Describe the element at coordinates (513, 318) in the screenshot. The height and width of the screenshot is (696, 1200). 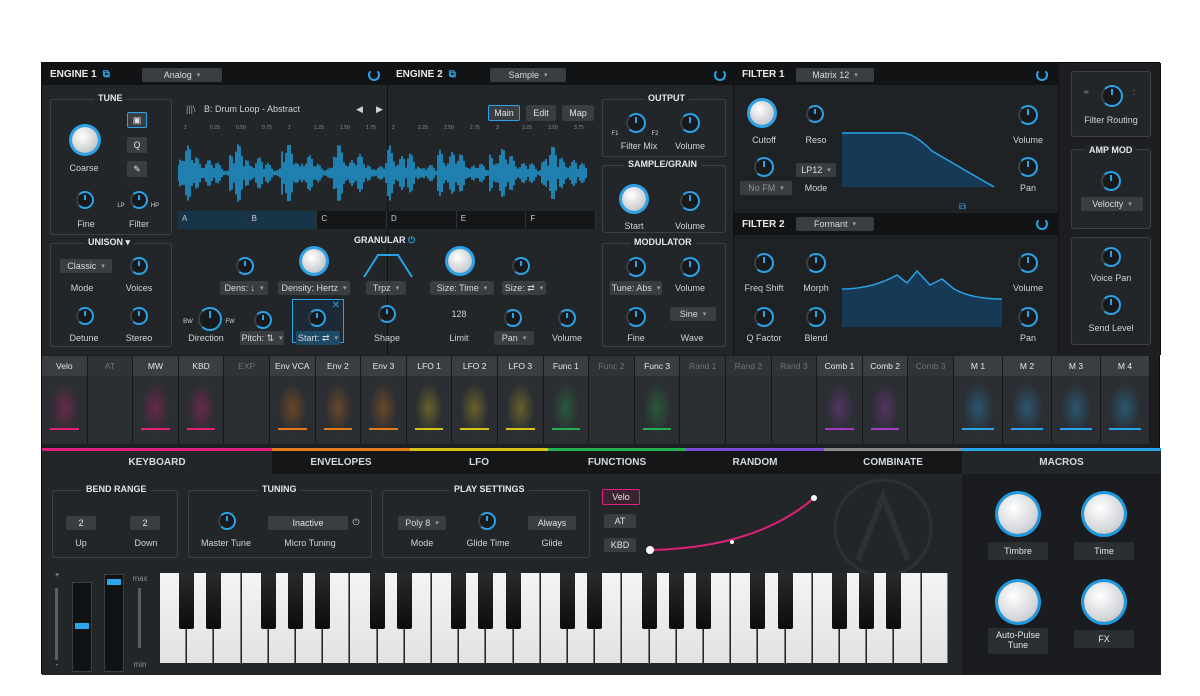
I see `pan-knob` at that location.